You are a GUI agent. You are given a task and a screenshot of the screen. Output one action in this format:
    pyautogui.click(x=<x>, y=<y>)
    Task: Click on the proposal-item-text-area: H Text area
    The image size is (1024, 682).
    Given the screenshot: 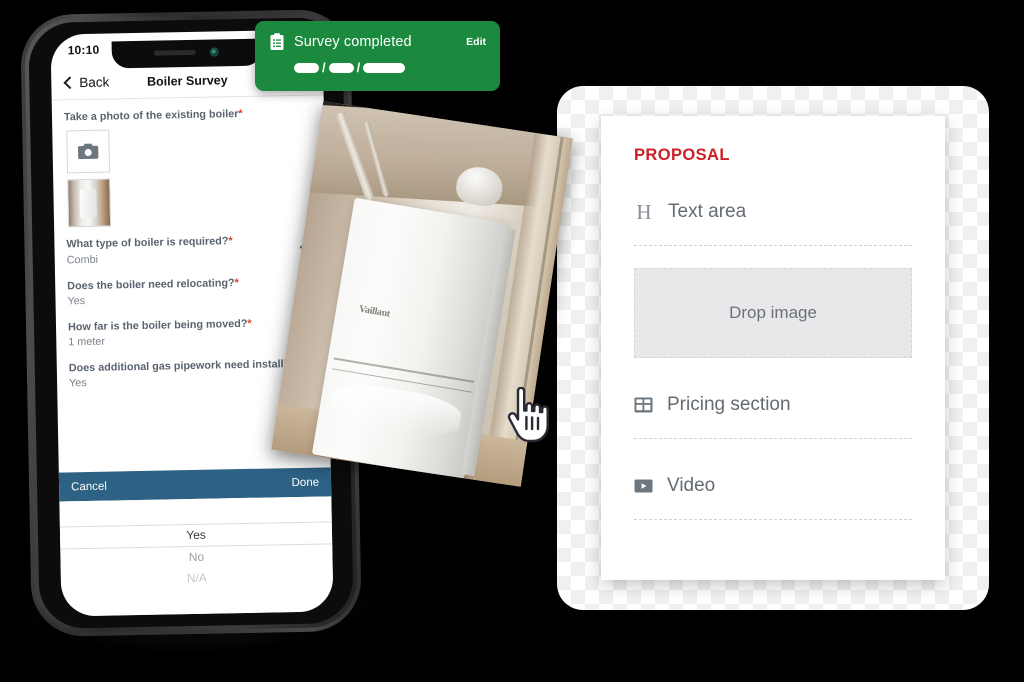 What is the action you would take?
    pyautogui.click(x=773, y=212)
    